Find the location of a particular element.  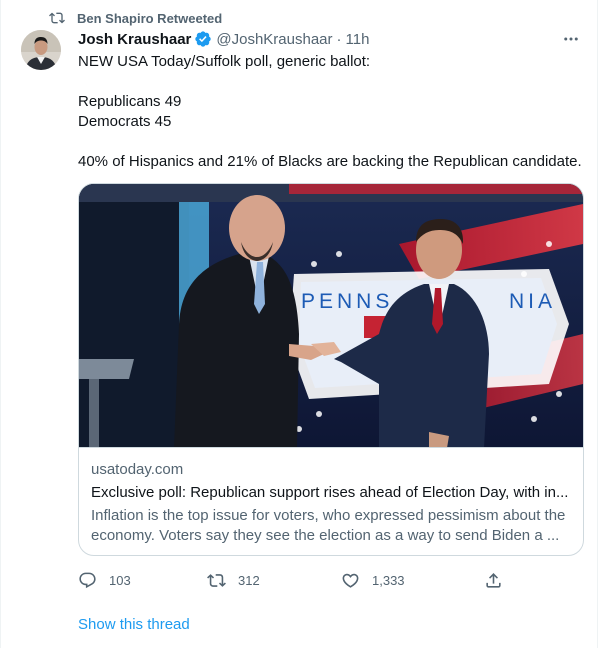

tweet-line: Republicans 49 is located at coordinates (130, 101).